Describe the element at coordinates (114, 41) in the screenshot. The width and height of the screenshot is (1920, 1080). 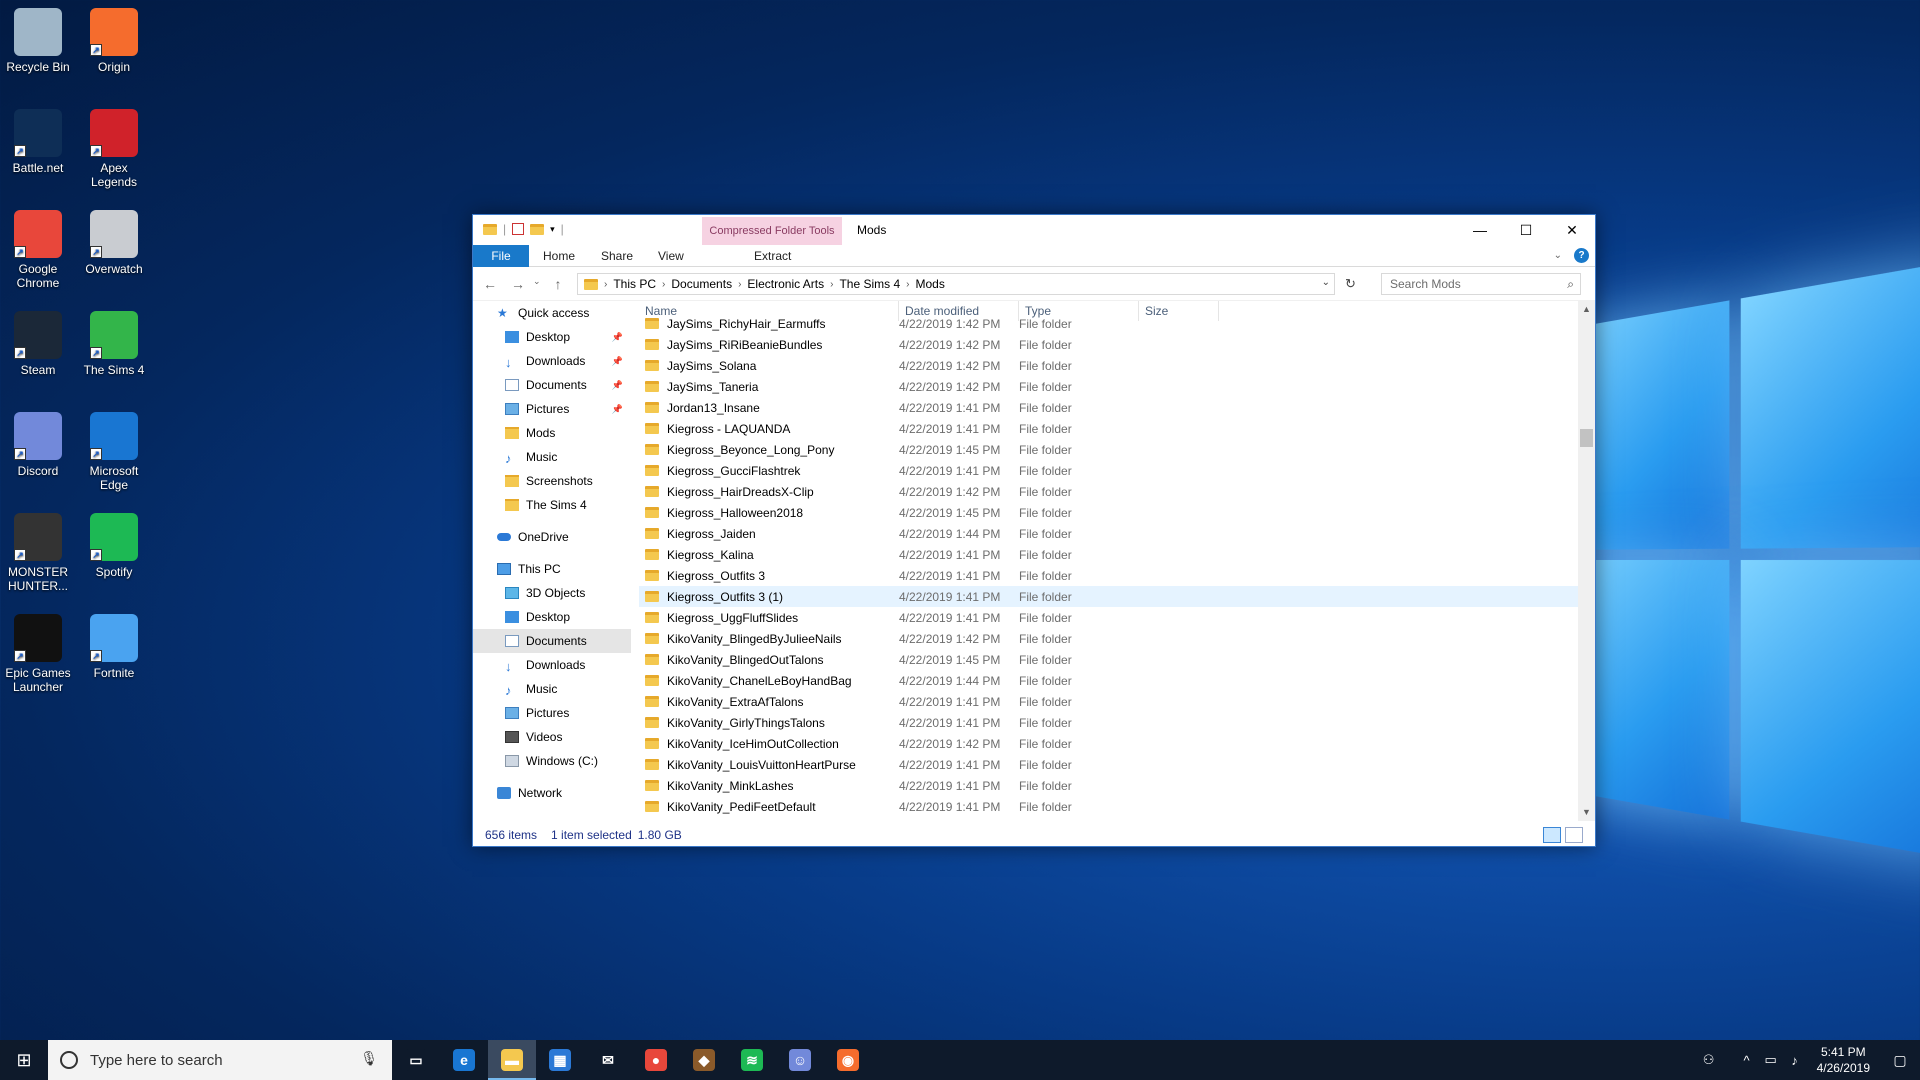
I see `desktop-icon: ↗ Origin` at that location.